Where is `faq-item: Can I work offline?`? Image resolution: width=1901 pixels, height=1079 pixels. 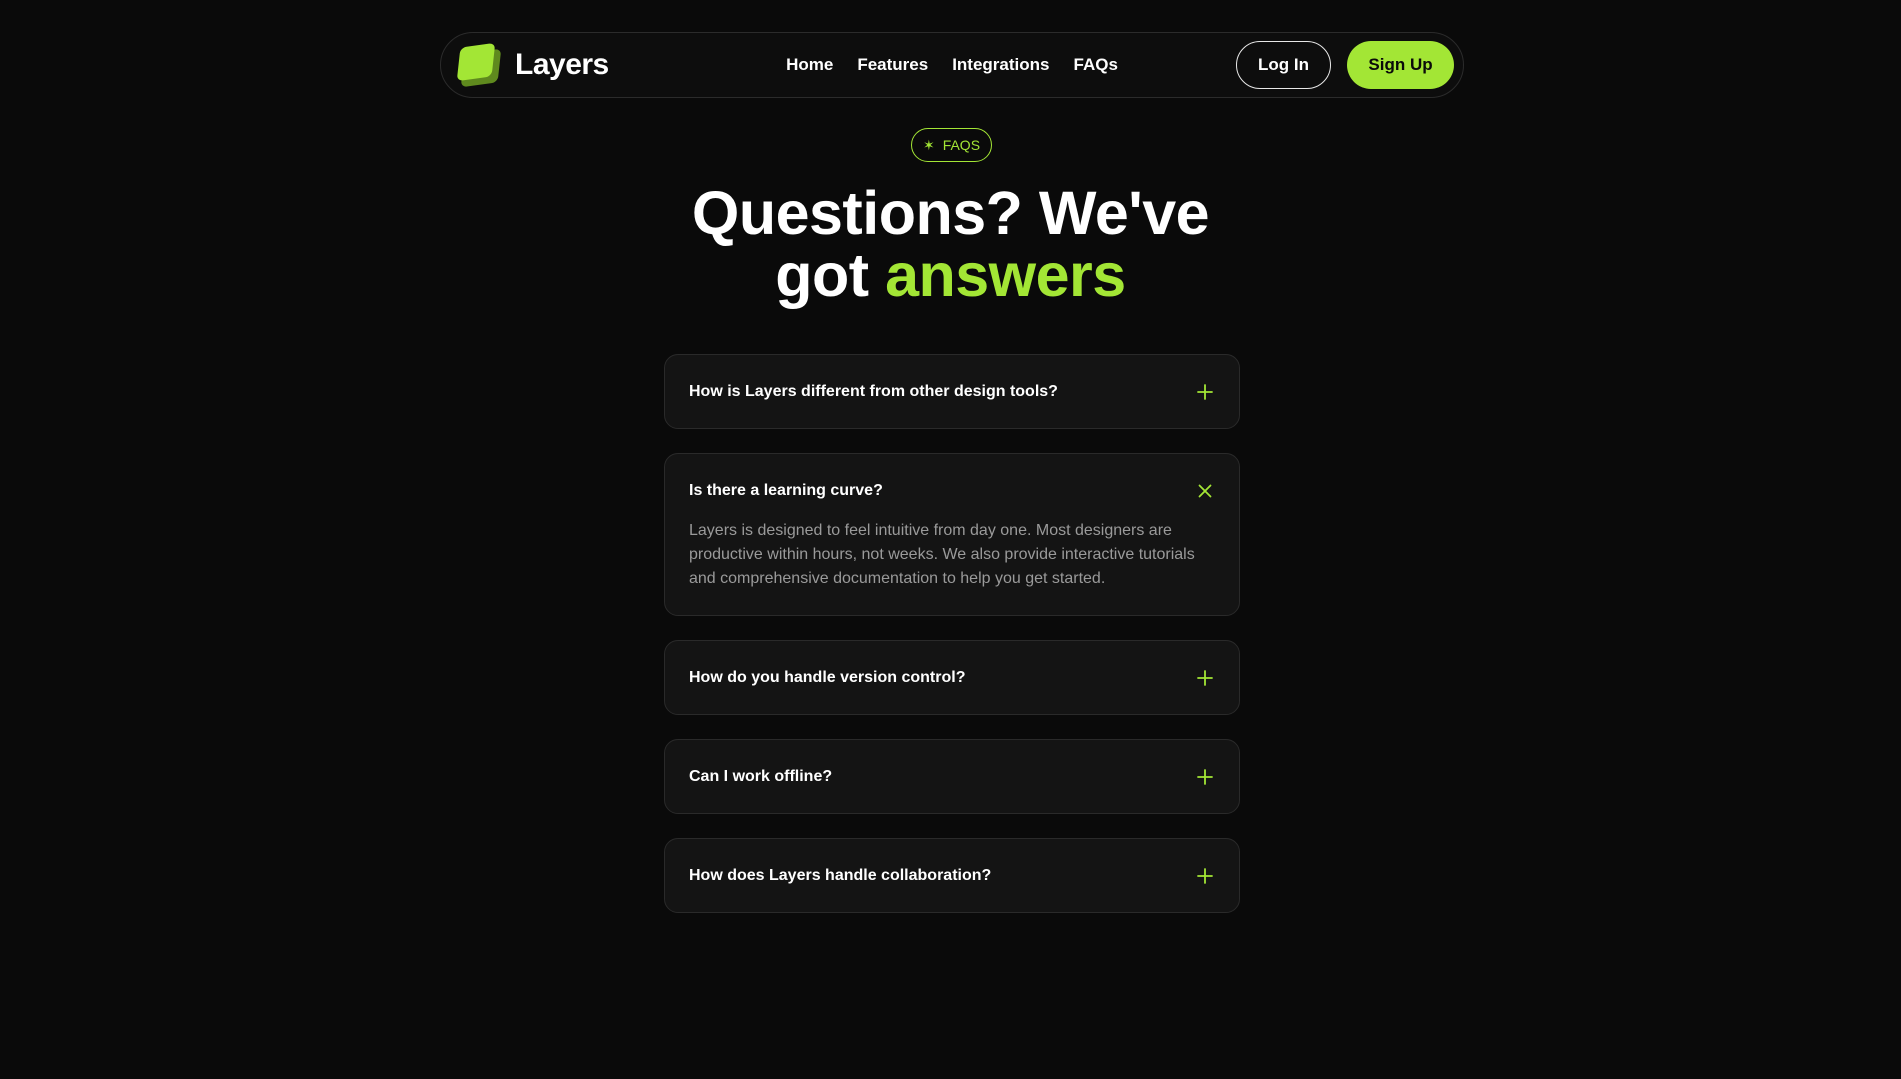
faq-item: Can I work offline? is located at coordinates (952, 776).